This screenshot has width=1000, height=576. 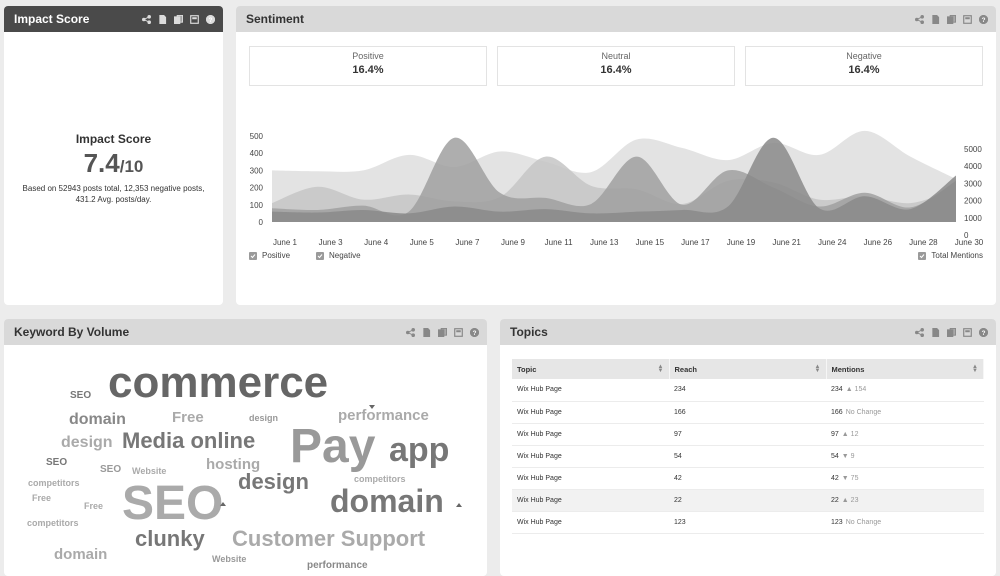 What do you see at coordinates (973, 218) in the screenshot?
I see `y-tick-right: 1000` at bounding box center [973, 218].